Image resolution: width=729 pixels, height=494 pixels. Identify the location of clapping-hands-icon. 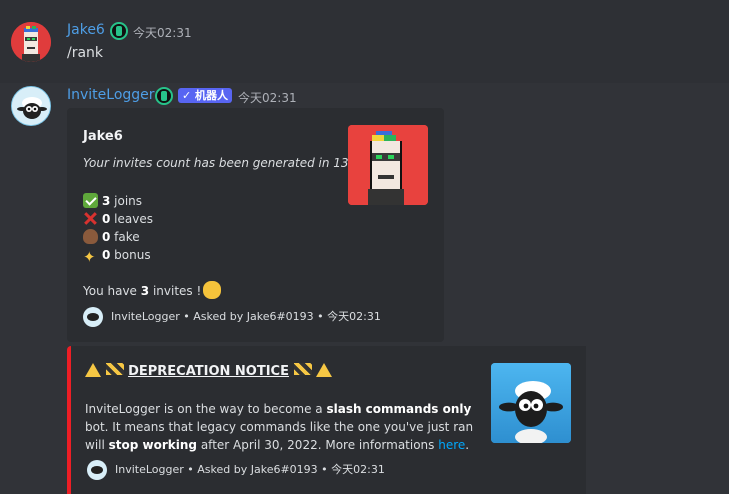
(212, 290).